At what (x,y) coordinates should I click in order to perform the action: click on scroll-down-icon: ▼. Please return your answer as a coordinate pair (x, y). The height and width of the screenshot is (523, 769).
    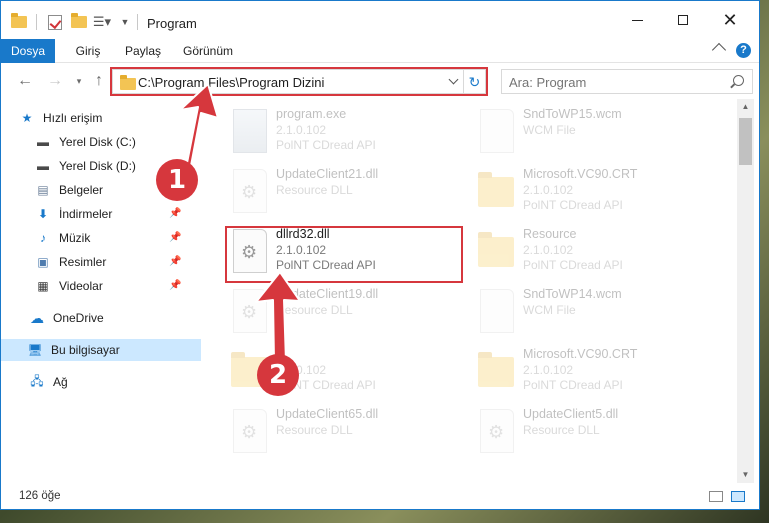
    Looking at the image, I should click on (745, 475).